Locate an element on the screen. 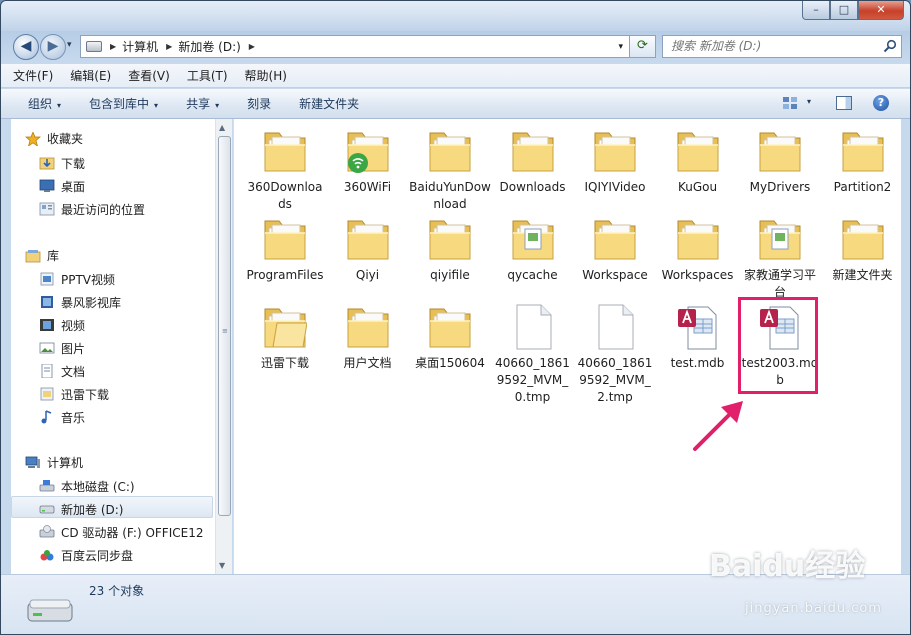 Image resolution: width=911 pixels, height=635 pixels. nav-item-desktop: 桌面 is located at coordinates (62, 186).